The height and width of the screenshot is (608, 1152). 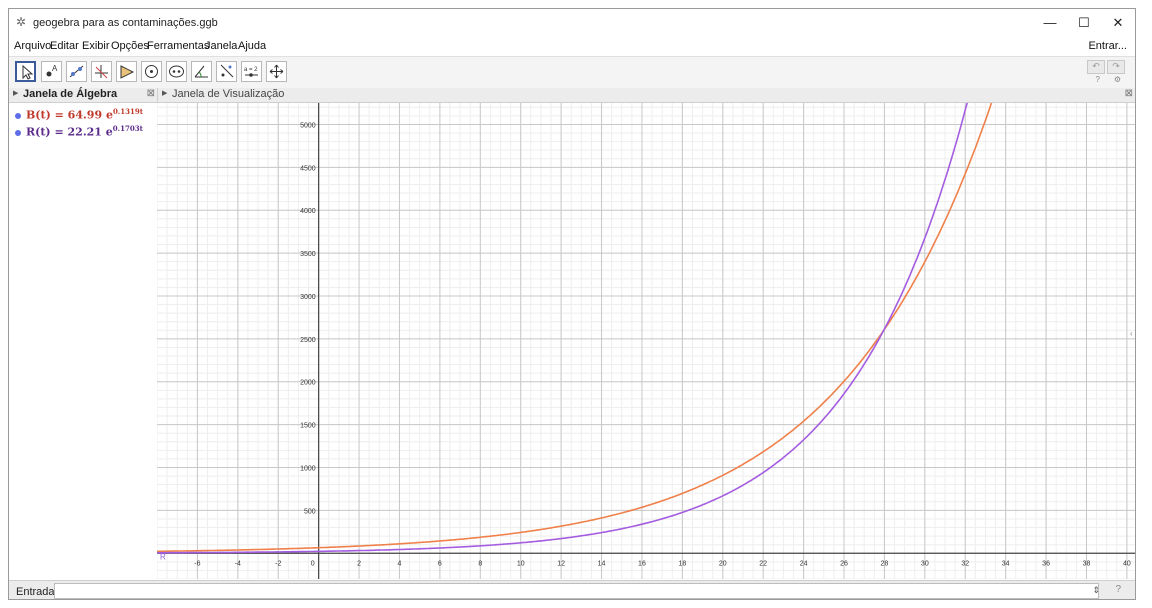 I want to click on line-icon, so click(x=76, y=71).